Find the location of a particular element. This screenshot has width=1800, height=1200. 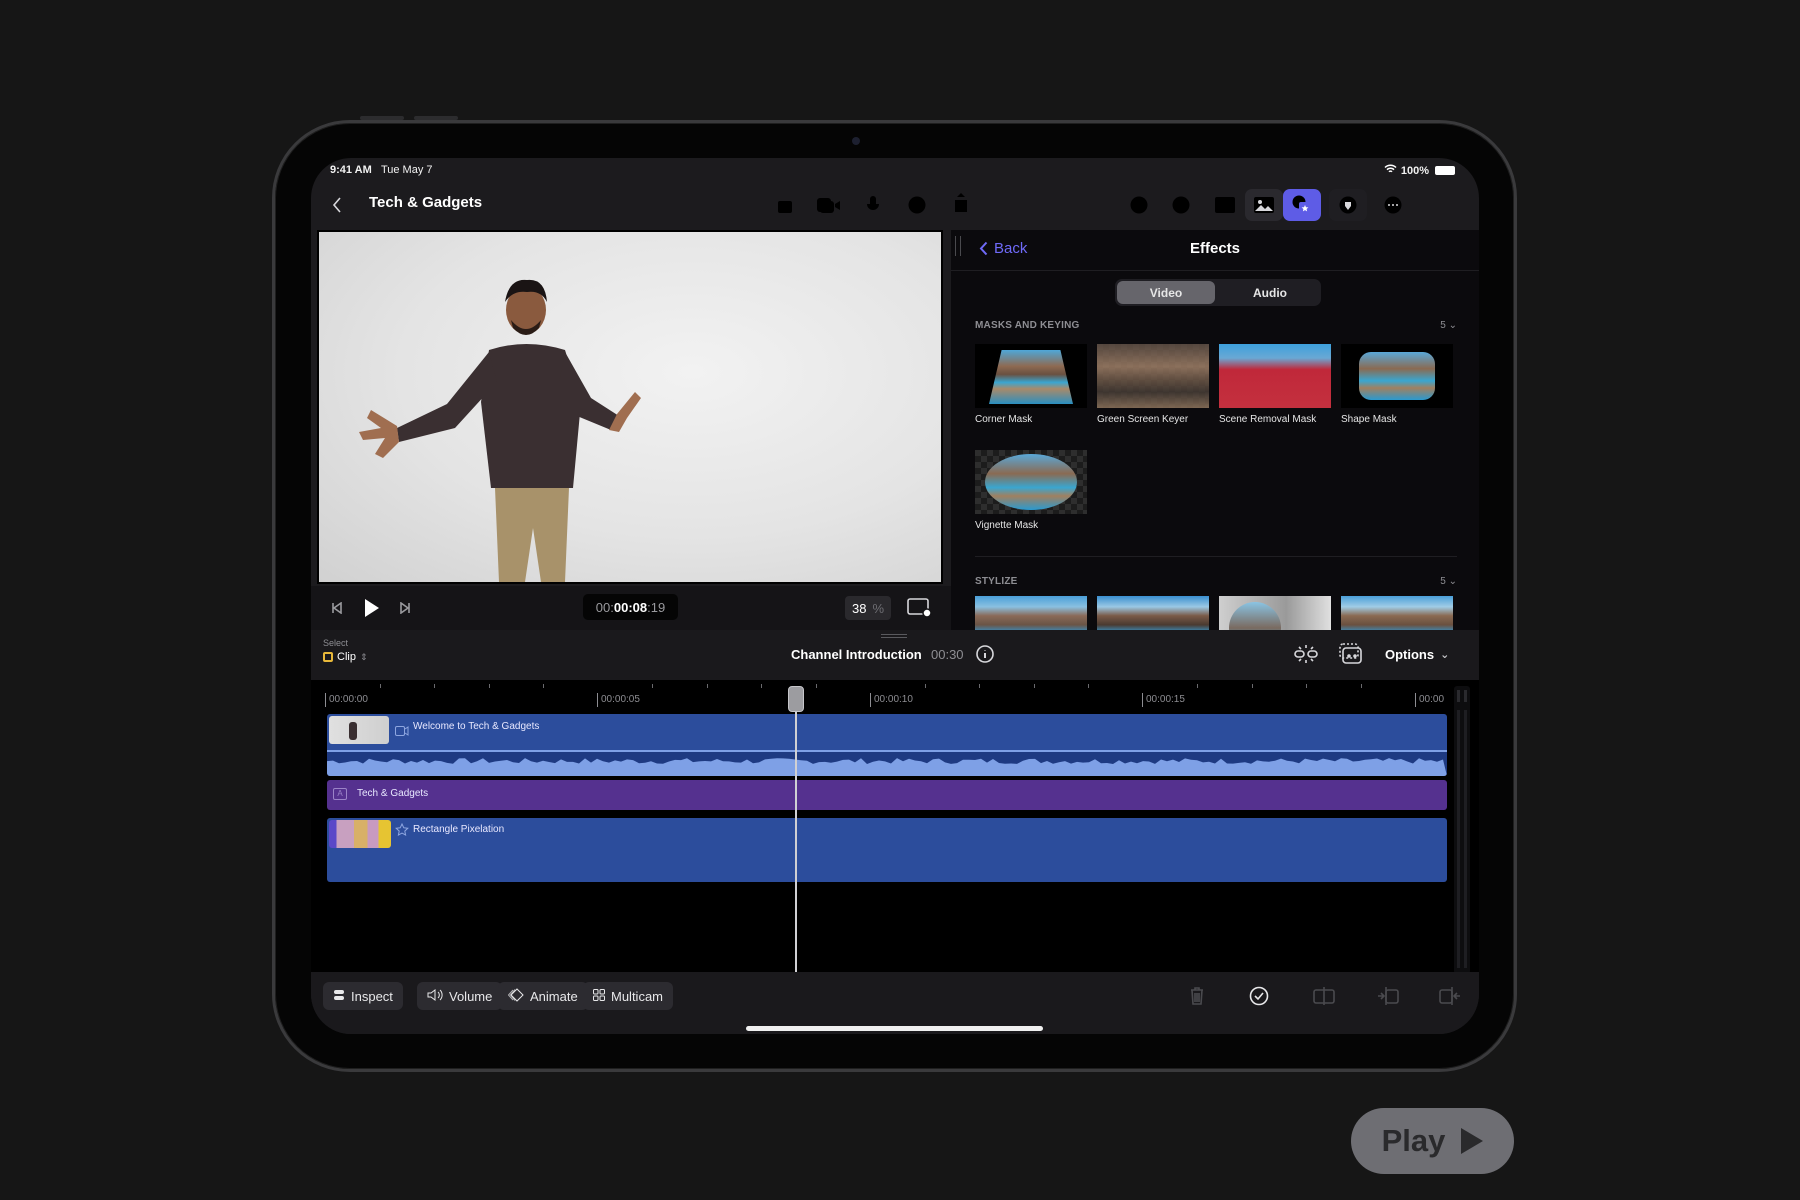

inspect-button: Inspect is located at coordinates (363, 996).